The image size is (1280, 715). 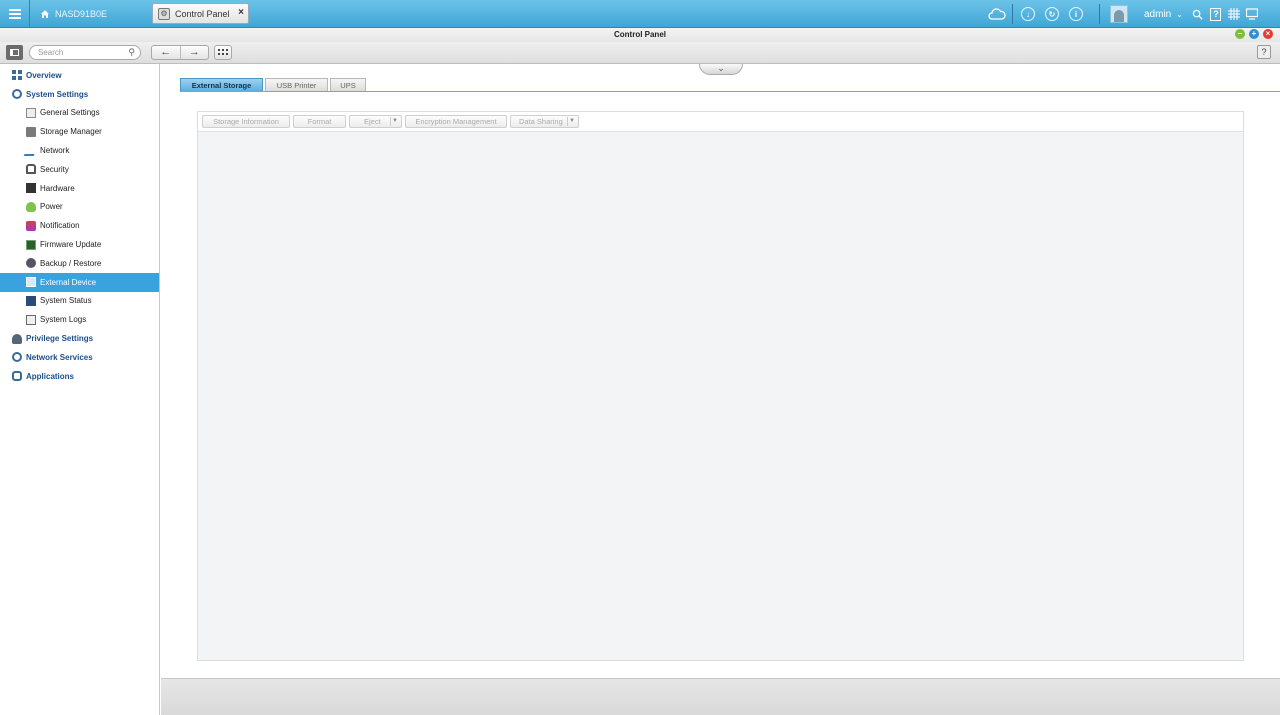 I want to click on cloud-icon, so click(x=997, y=14).